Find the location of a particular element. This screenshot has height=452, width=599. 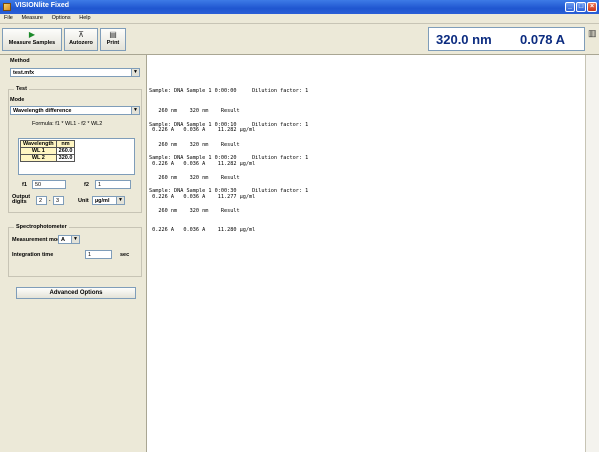

output-digits-label: Output digits is located at coordinates (21, 199).